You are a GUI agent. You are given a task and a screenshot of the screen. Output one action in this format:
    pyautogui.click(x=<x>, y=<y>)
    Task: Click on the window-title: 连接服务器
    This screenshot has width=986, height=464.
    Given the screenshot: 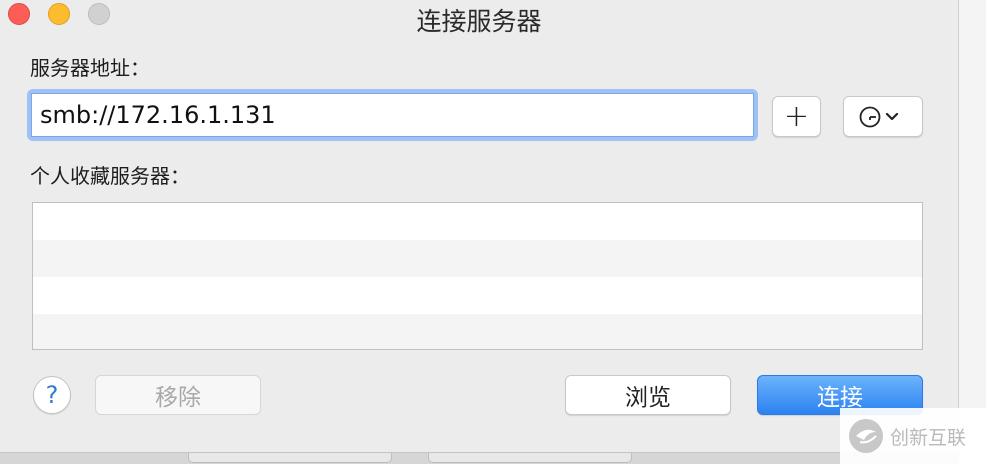 What is the action you would take?
    pyautogui.click(x=479, y=21)
    